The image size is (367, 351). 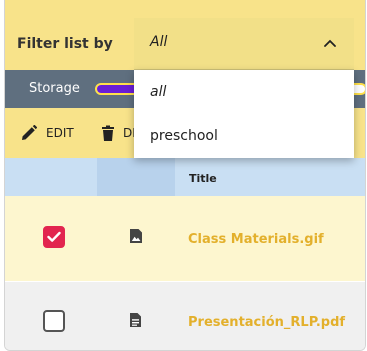 What do you see at coordinates (135, 320) in the screenshot?
I see `document-file-icon` at bounding box center [135, 320].